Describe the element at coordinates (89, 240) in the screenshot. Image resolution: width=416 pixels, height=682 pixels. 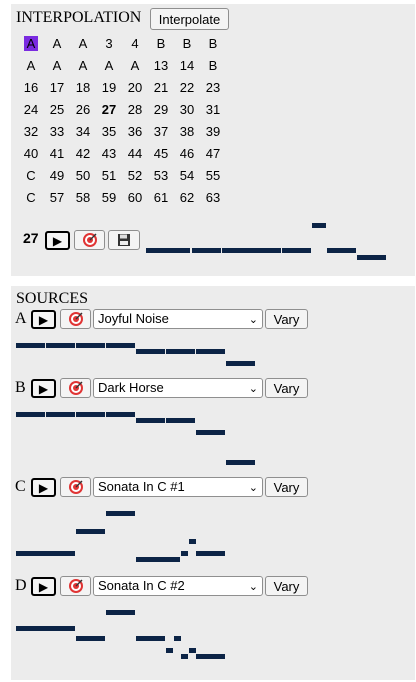
I see `interpolation-record-button` at that location.